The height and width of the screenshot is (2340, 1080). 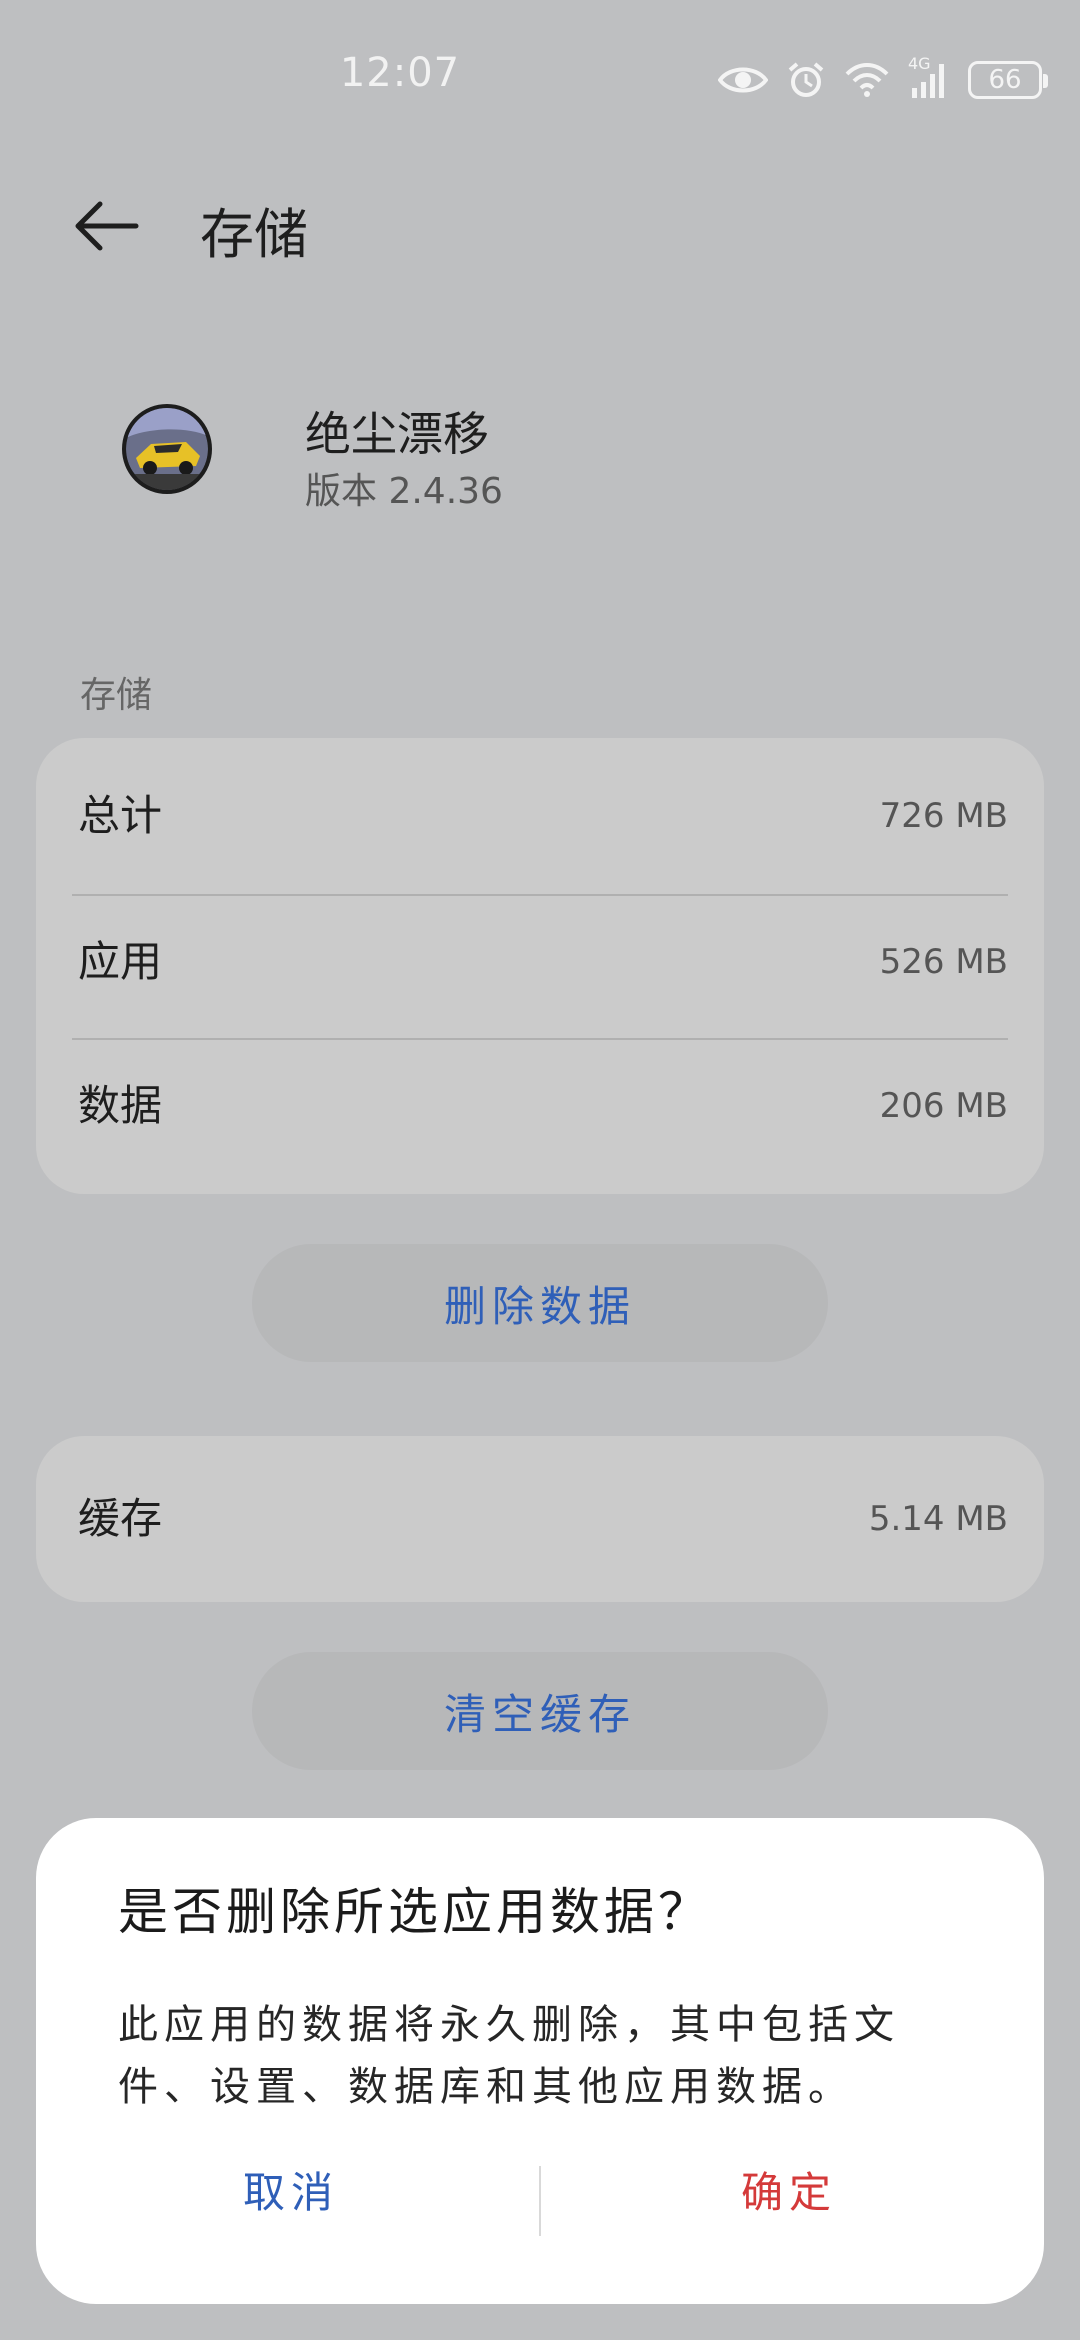 I want to click on signal-icon: 4G, so click(x=929, y=77).